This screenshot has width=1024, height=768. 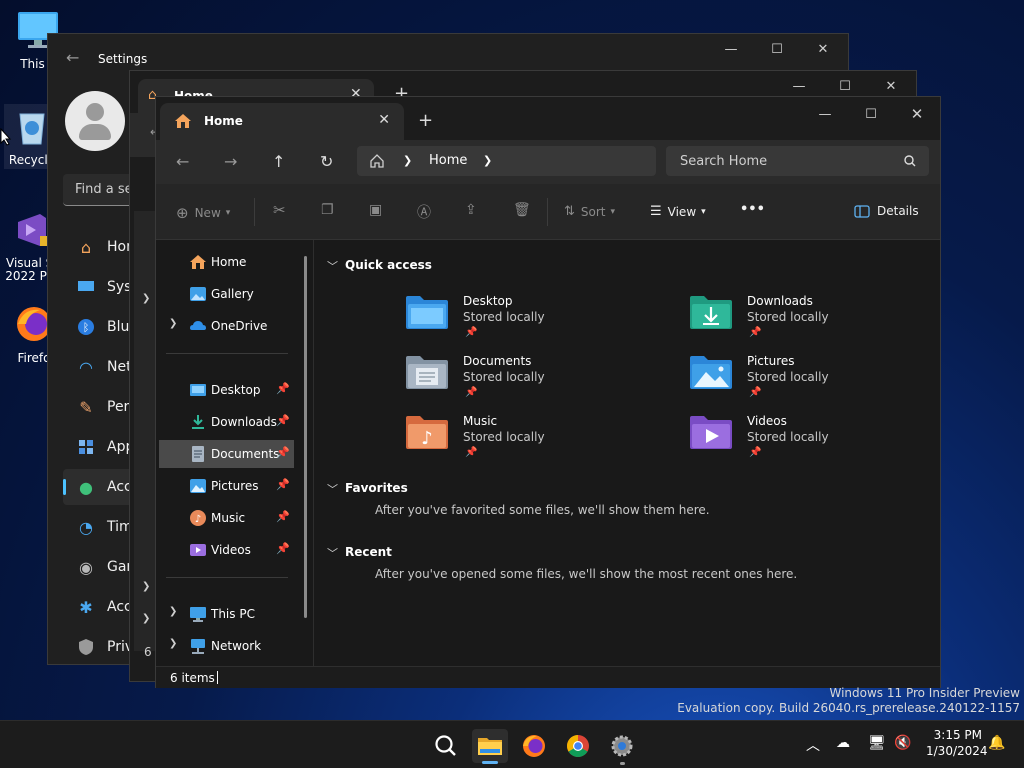 I want to click on section-favorites: ﹀ Favorites, so click(x=367, y=488).